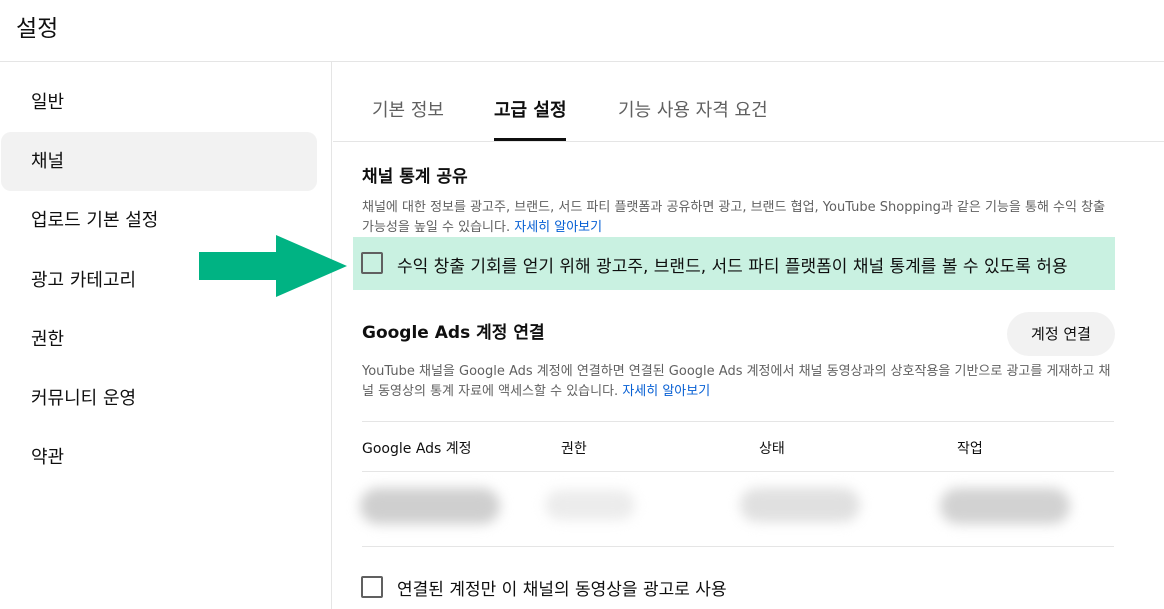 This screenshot has width=1164, height=609. What do you see at coordinates (738, 546) in the screenshot?
I see `table-bottom-divider` at bounding box center [738, 546].